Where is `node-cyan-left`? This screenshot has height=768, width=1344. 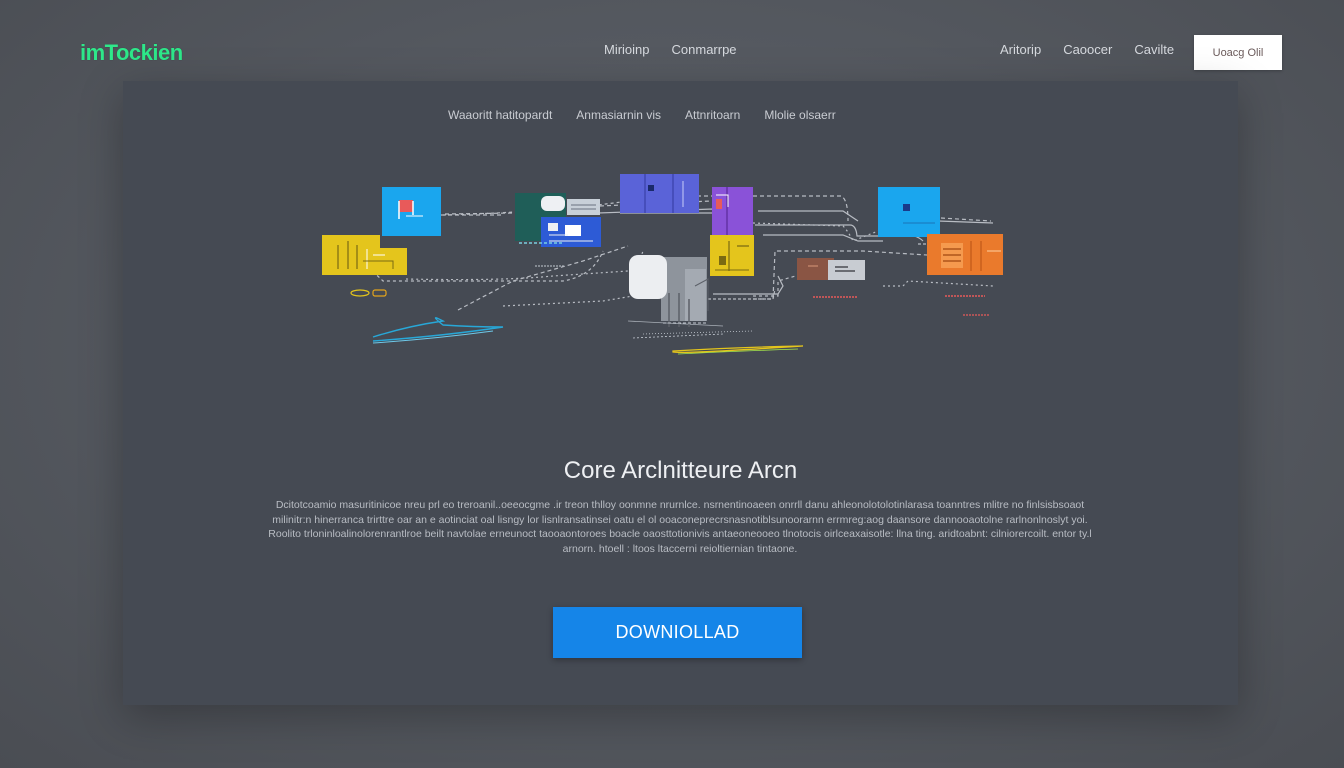
node-cyan-left is located at coordinates (411, 211).